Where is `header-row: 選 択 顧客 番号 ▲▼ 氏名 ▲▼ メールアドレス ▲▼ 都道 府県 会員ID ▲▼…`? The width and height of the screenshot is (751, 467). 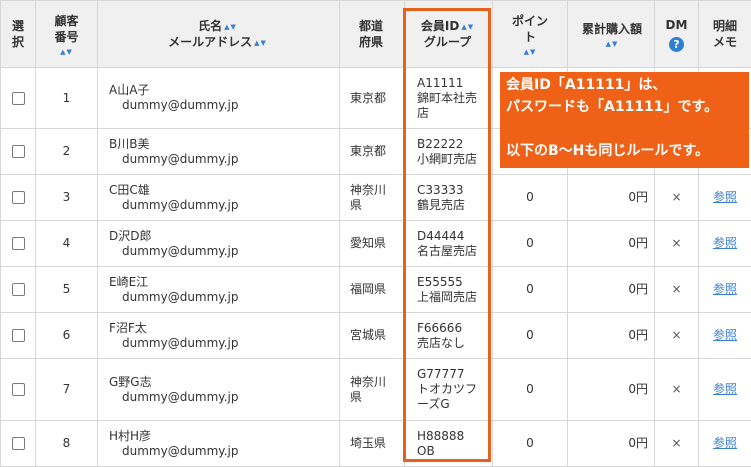 header-row: 選 択 顧客 番号 ▲▼ 氏名 ▲▼ メールアドレス ▲▼ 都道 府県 会員ID ▲▼… is located at coordinates (375, 34).